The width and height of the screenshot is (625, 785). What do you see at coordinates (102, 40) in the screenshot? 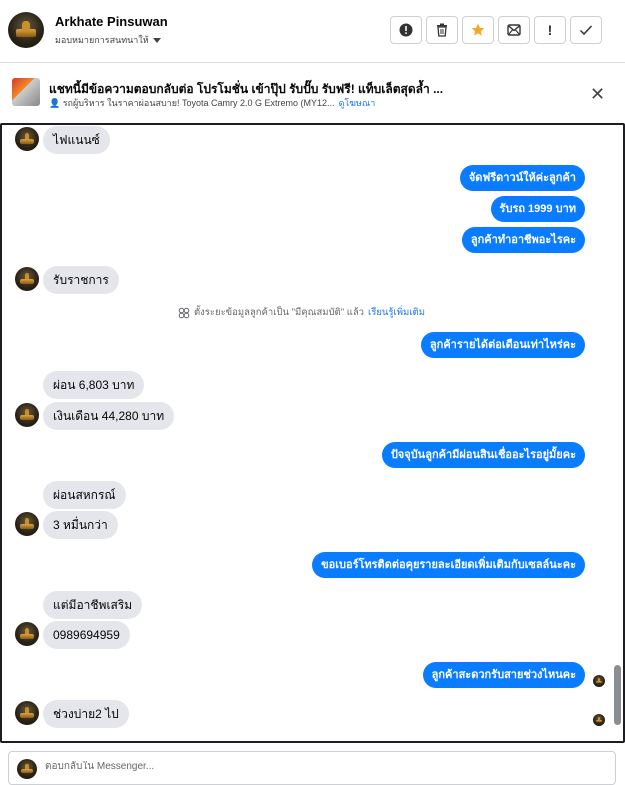
I see `assign-label: มอบหมายการสนทนาให้` at bounding box center [102, 40].